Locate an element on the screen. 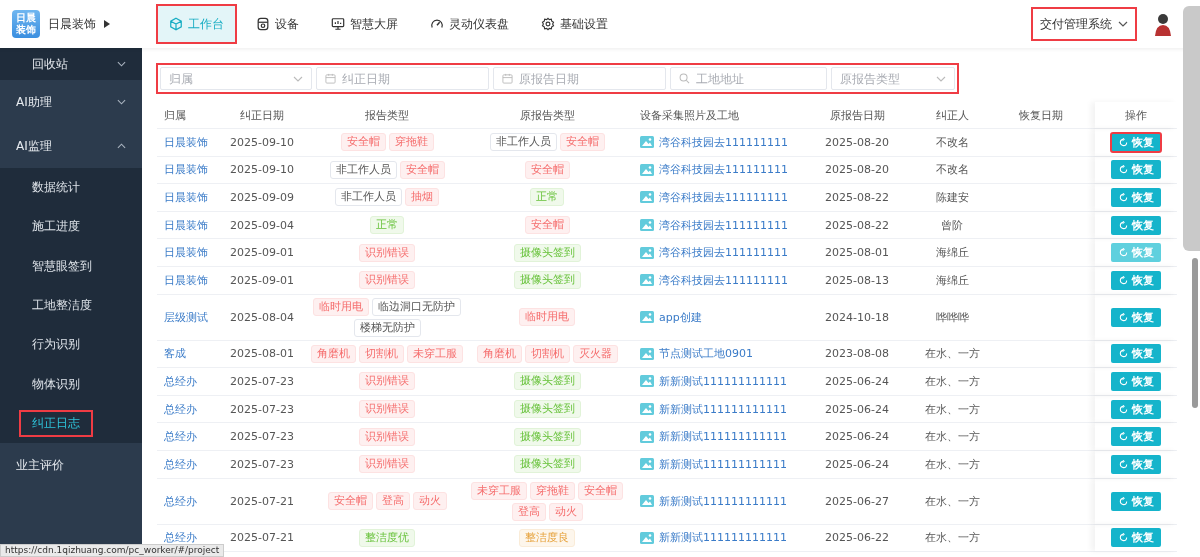 Image resolution: width=1200 pixels, height=557 pixels. filter-input: 工地地址 is located at coordinates (757, 78).